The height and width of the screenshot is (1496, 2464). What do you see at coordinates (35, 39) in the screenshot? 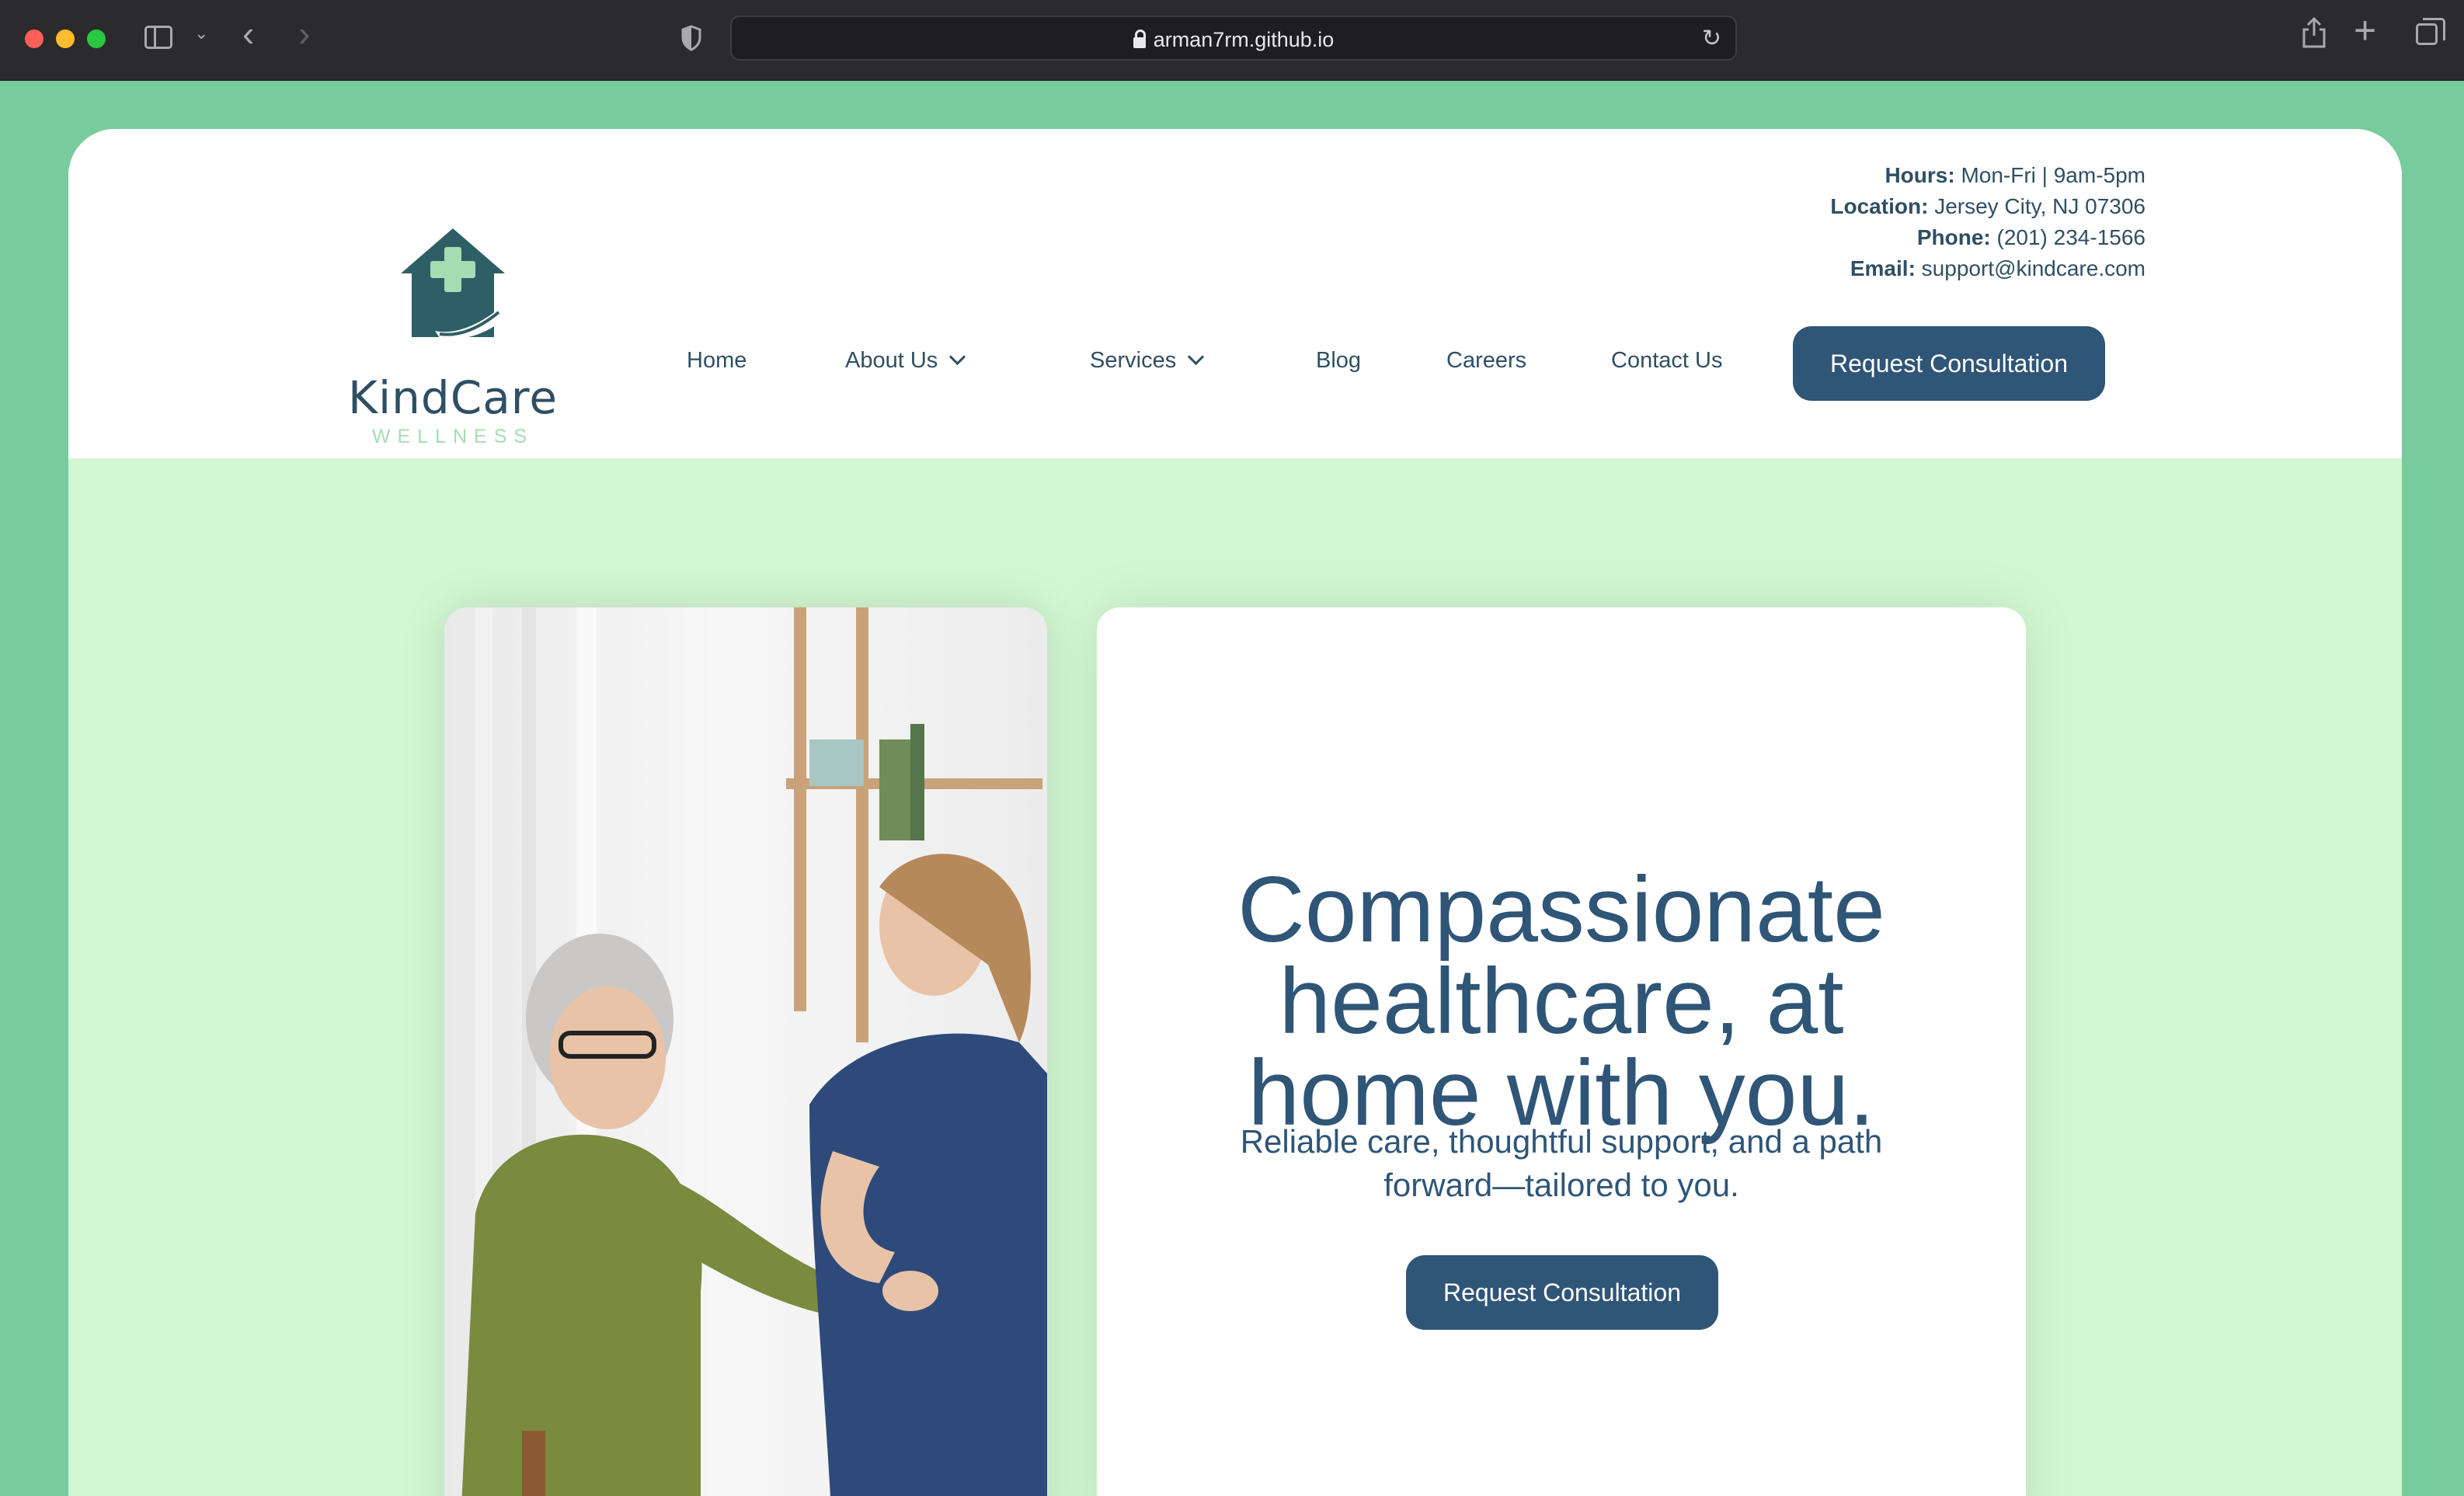
I see `close-window-button` at bounding box center [35, 39].